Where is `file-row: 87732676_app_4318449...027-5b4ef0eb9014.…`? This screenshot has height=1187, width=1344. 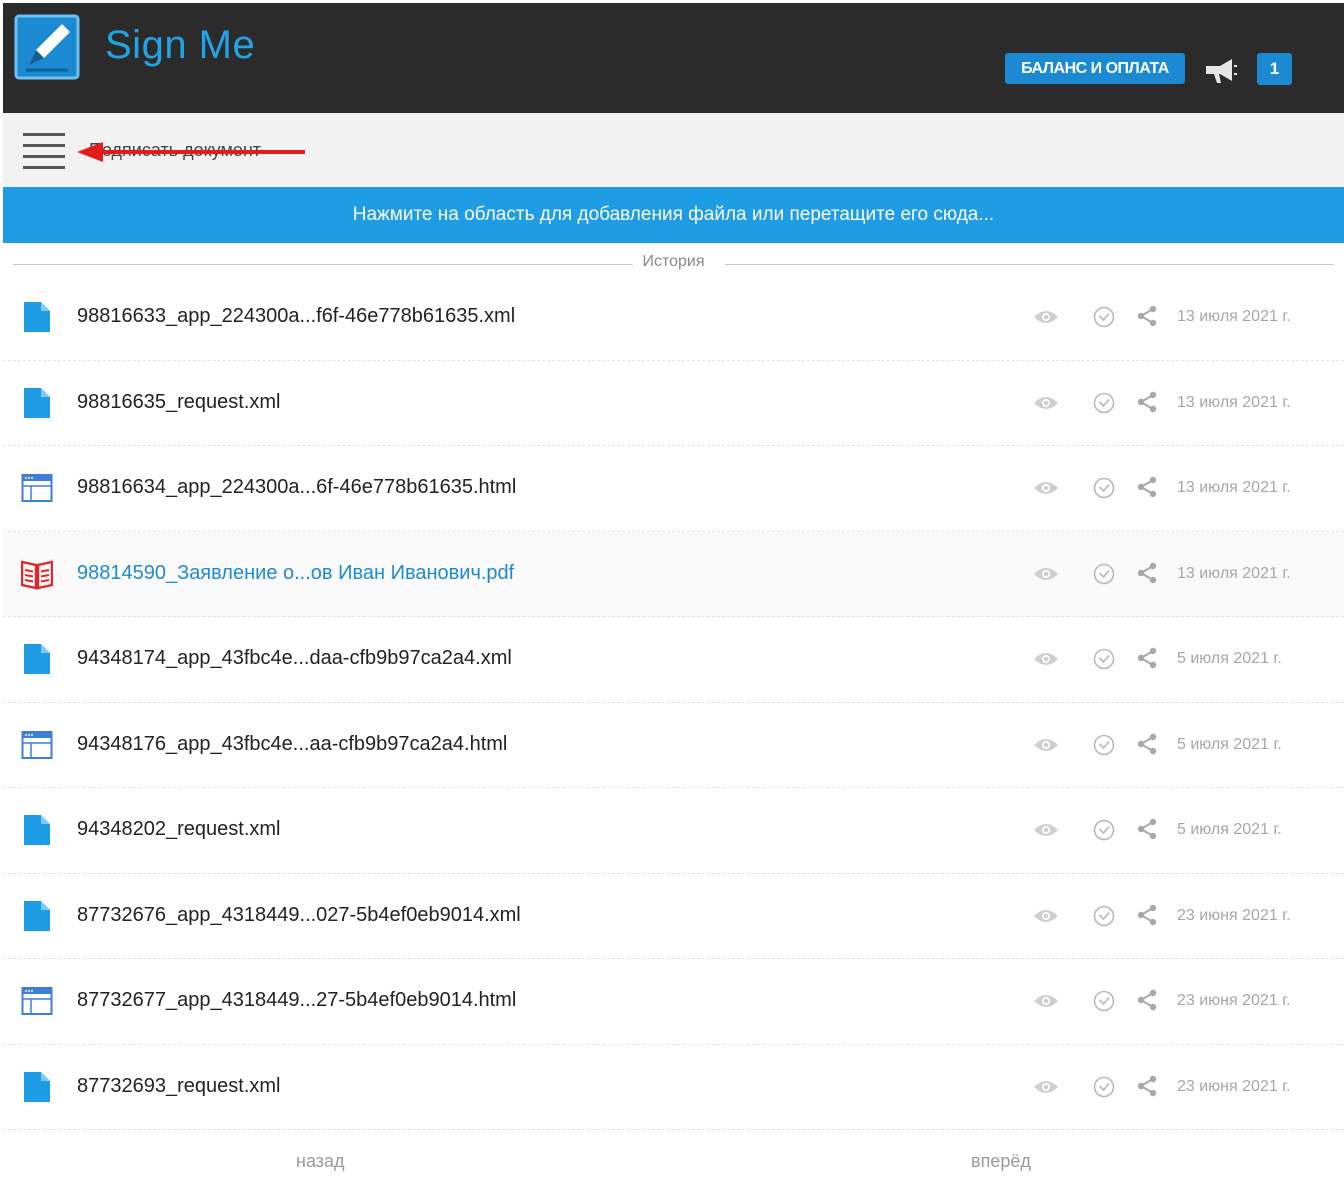 file-row: 87732676_app_4318449...027-5b4ef0eb9014.… is located at coordinates (673, 916).